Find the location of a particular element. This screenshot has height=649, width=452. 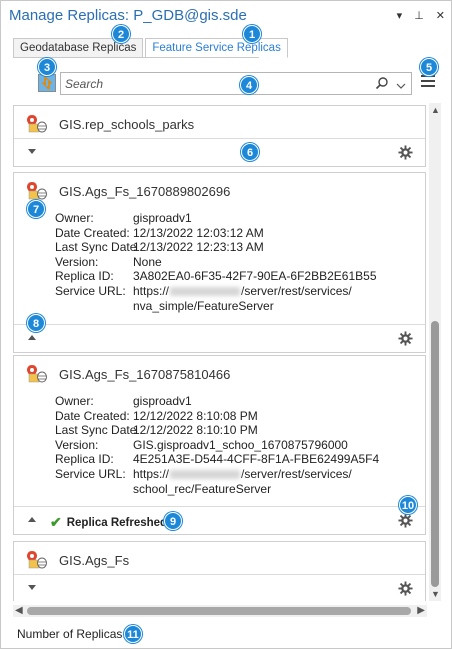

replica-card-footer: ✔ Replica Refreshed is located at coordinates (219, 520).